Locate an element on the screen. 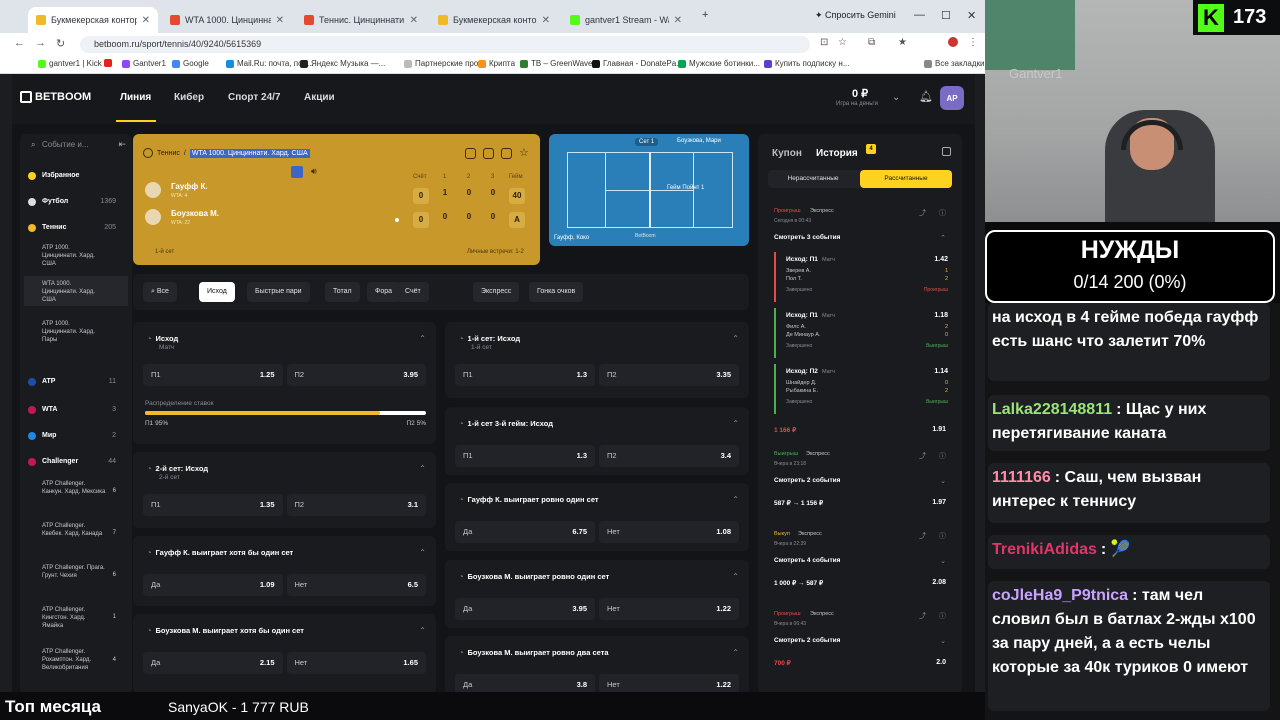 The image size is (1280, 720). filter-4: Фора is located at coordinates (384, 292).